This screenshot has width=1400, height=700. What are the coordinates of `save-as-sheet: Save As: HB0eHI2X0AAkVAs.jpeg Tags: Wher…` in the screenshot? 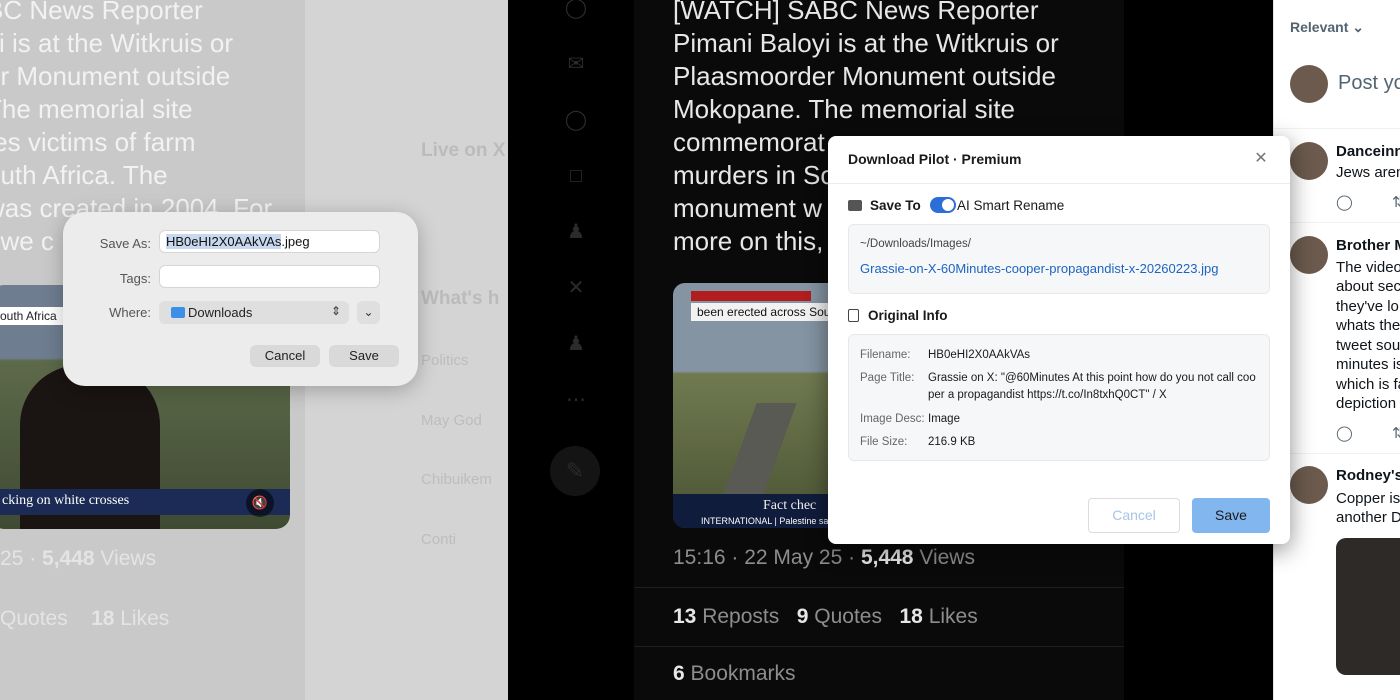 It's located at (240, 299).